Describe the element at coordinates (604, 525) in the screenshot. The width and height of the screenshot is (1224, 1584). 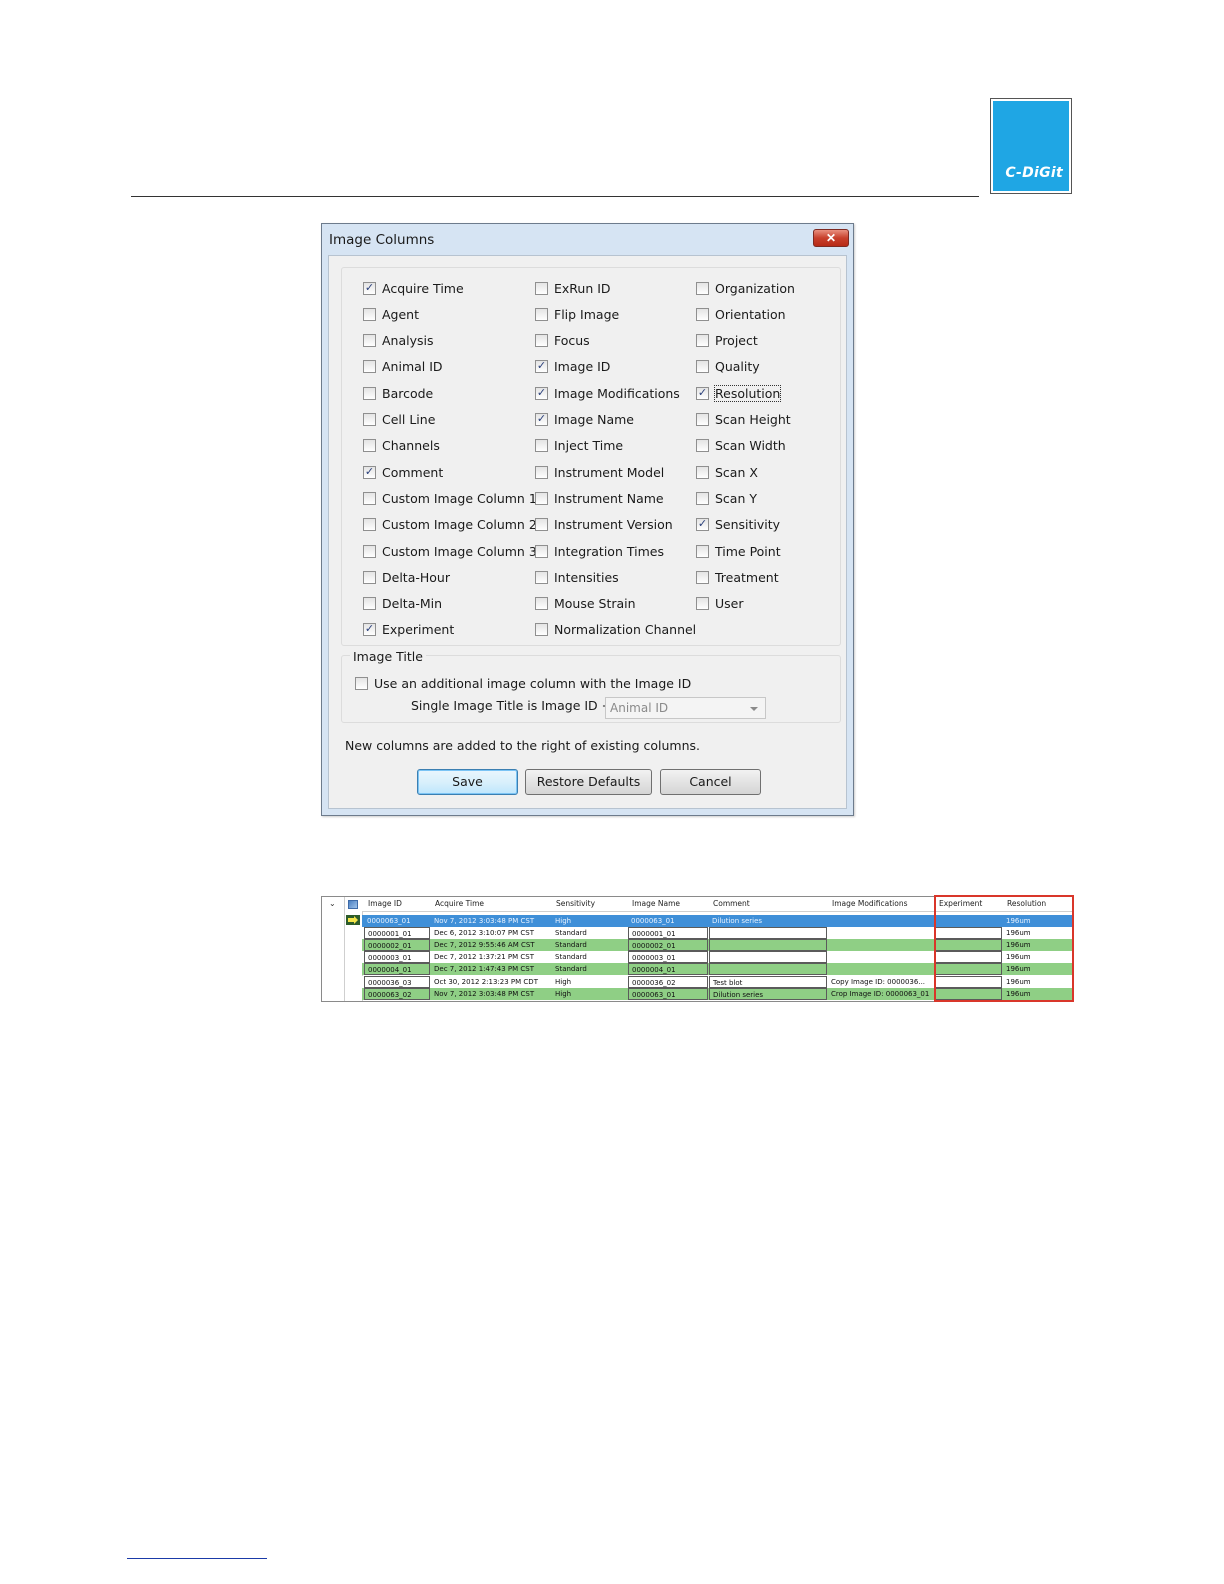
I see `column-option-item: Instrument Version` at that location.